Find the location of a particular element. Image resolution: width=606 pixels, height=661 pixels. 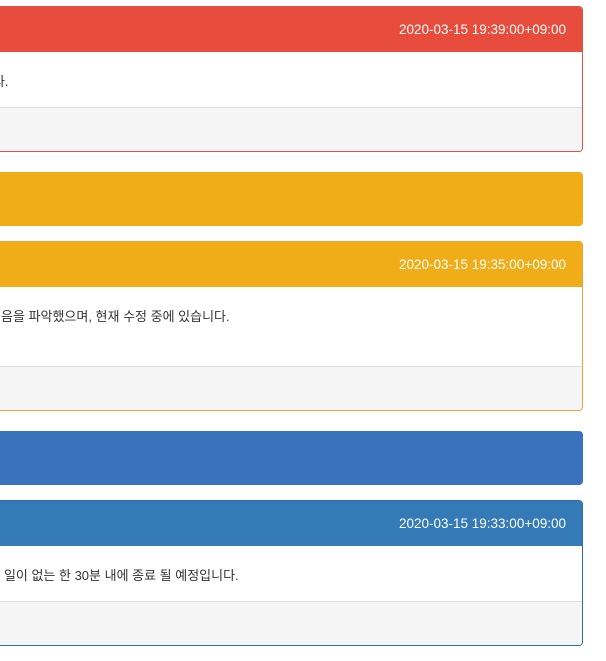

notice-body: - 일이 없는 한 30분 내에 종료 될 예정입니다. is located at coordinates (291, 573).